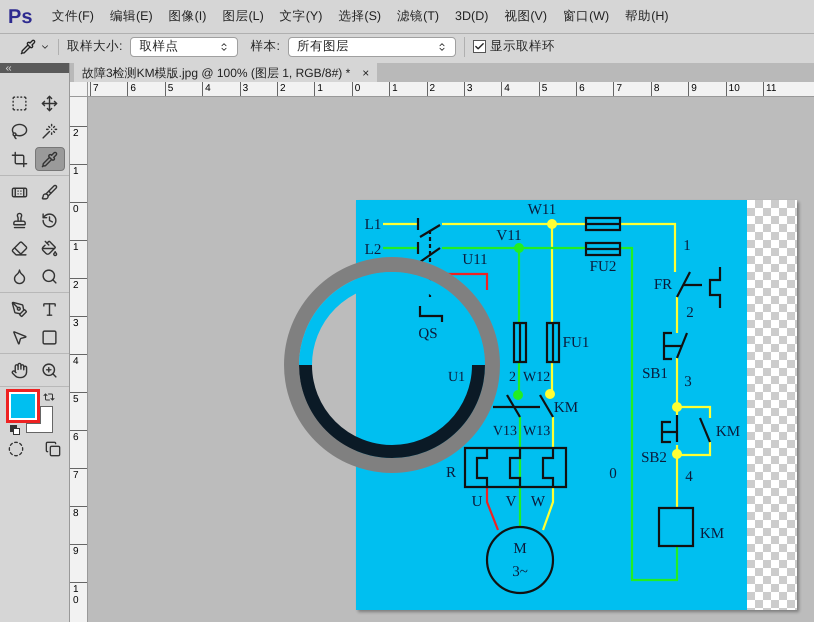 Image resolution: width=814 pixels, height=622 pixels. Describe the element at coordinates (372, 46) in the screenshot. I see `sample-dropdown: 所有图层` at that location.